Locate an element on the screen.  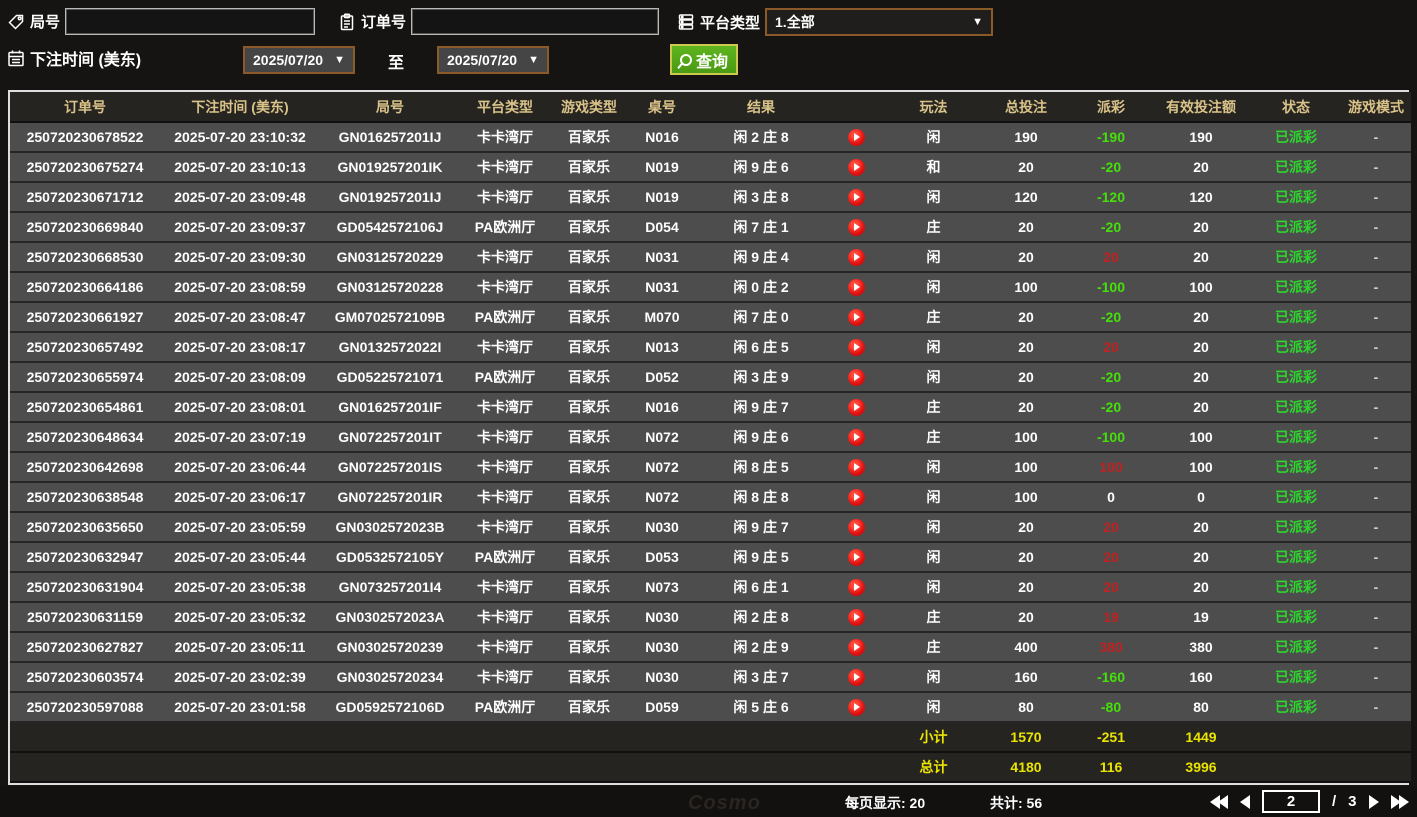
cell-round-no: GN0132572022I is located at coordinates (390, 347).